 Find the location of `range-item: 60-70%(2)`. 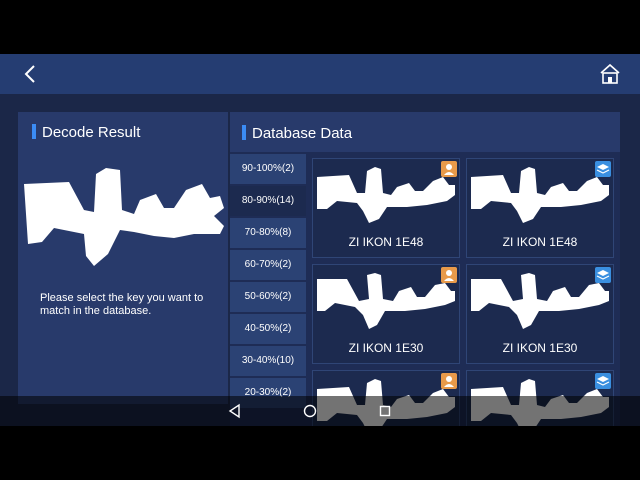

range-item: 60-70%(2) is located at coordinates (268, 265).